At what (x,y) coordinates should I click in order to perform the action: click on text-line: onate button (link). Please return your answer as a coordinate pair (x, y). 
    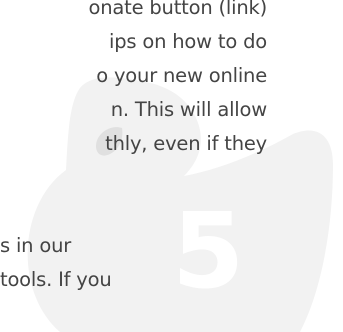
    Looking at the image, I should click on (178, 9).